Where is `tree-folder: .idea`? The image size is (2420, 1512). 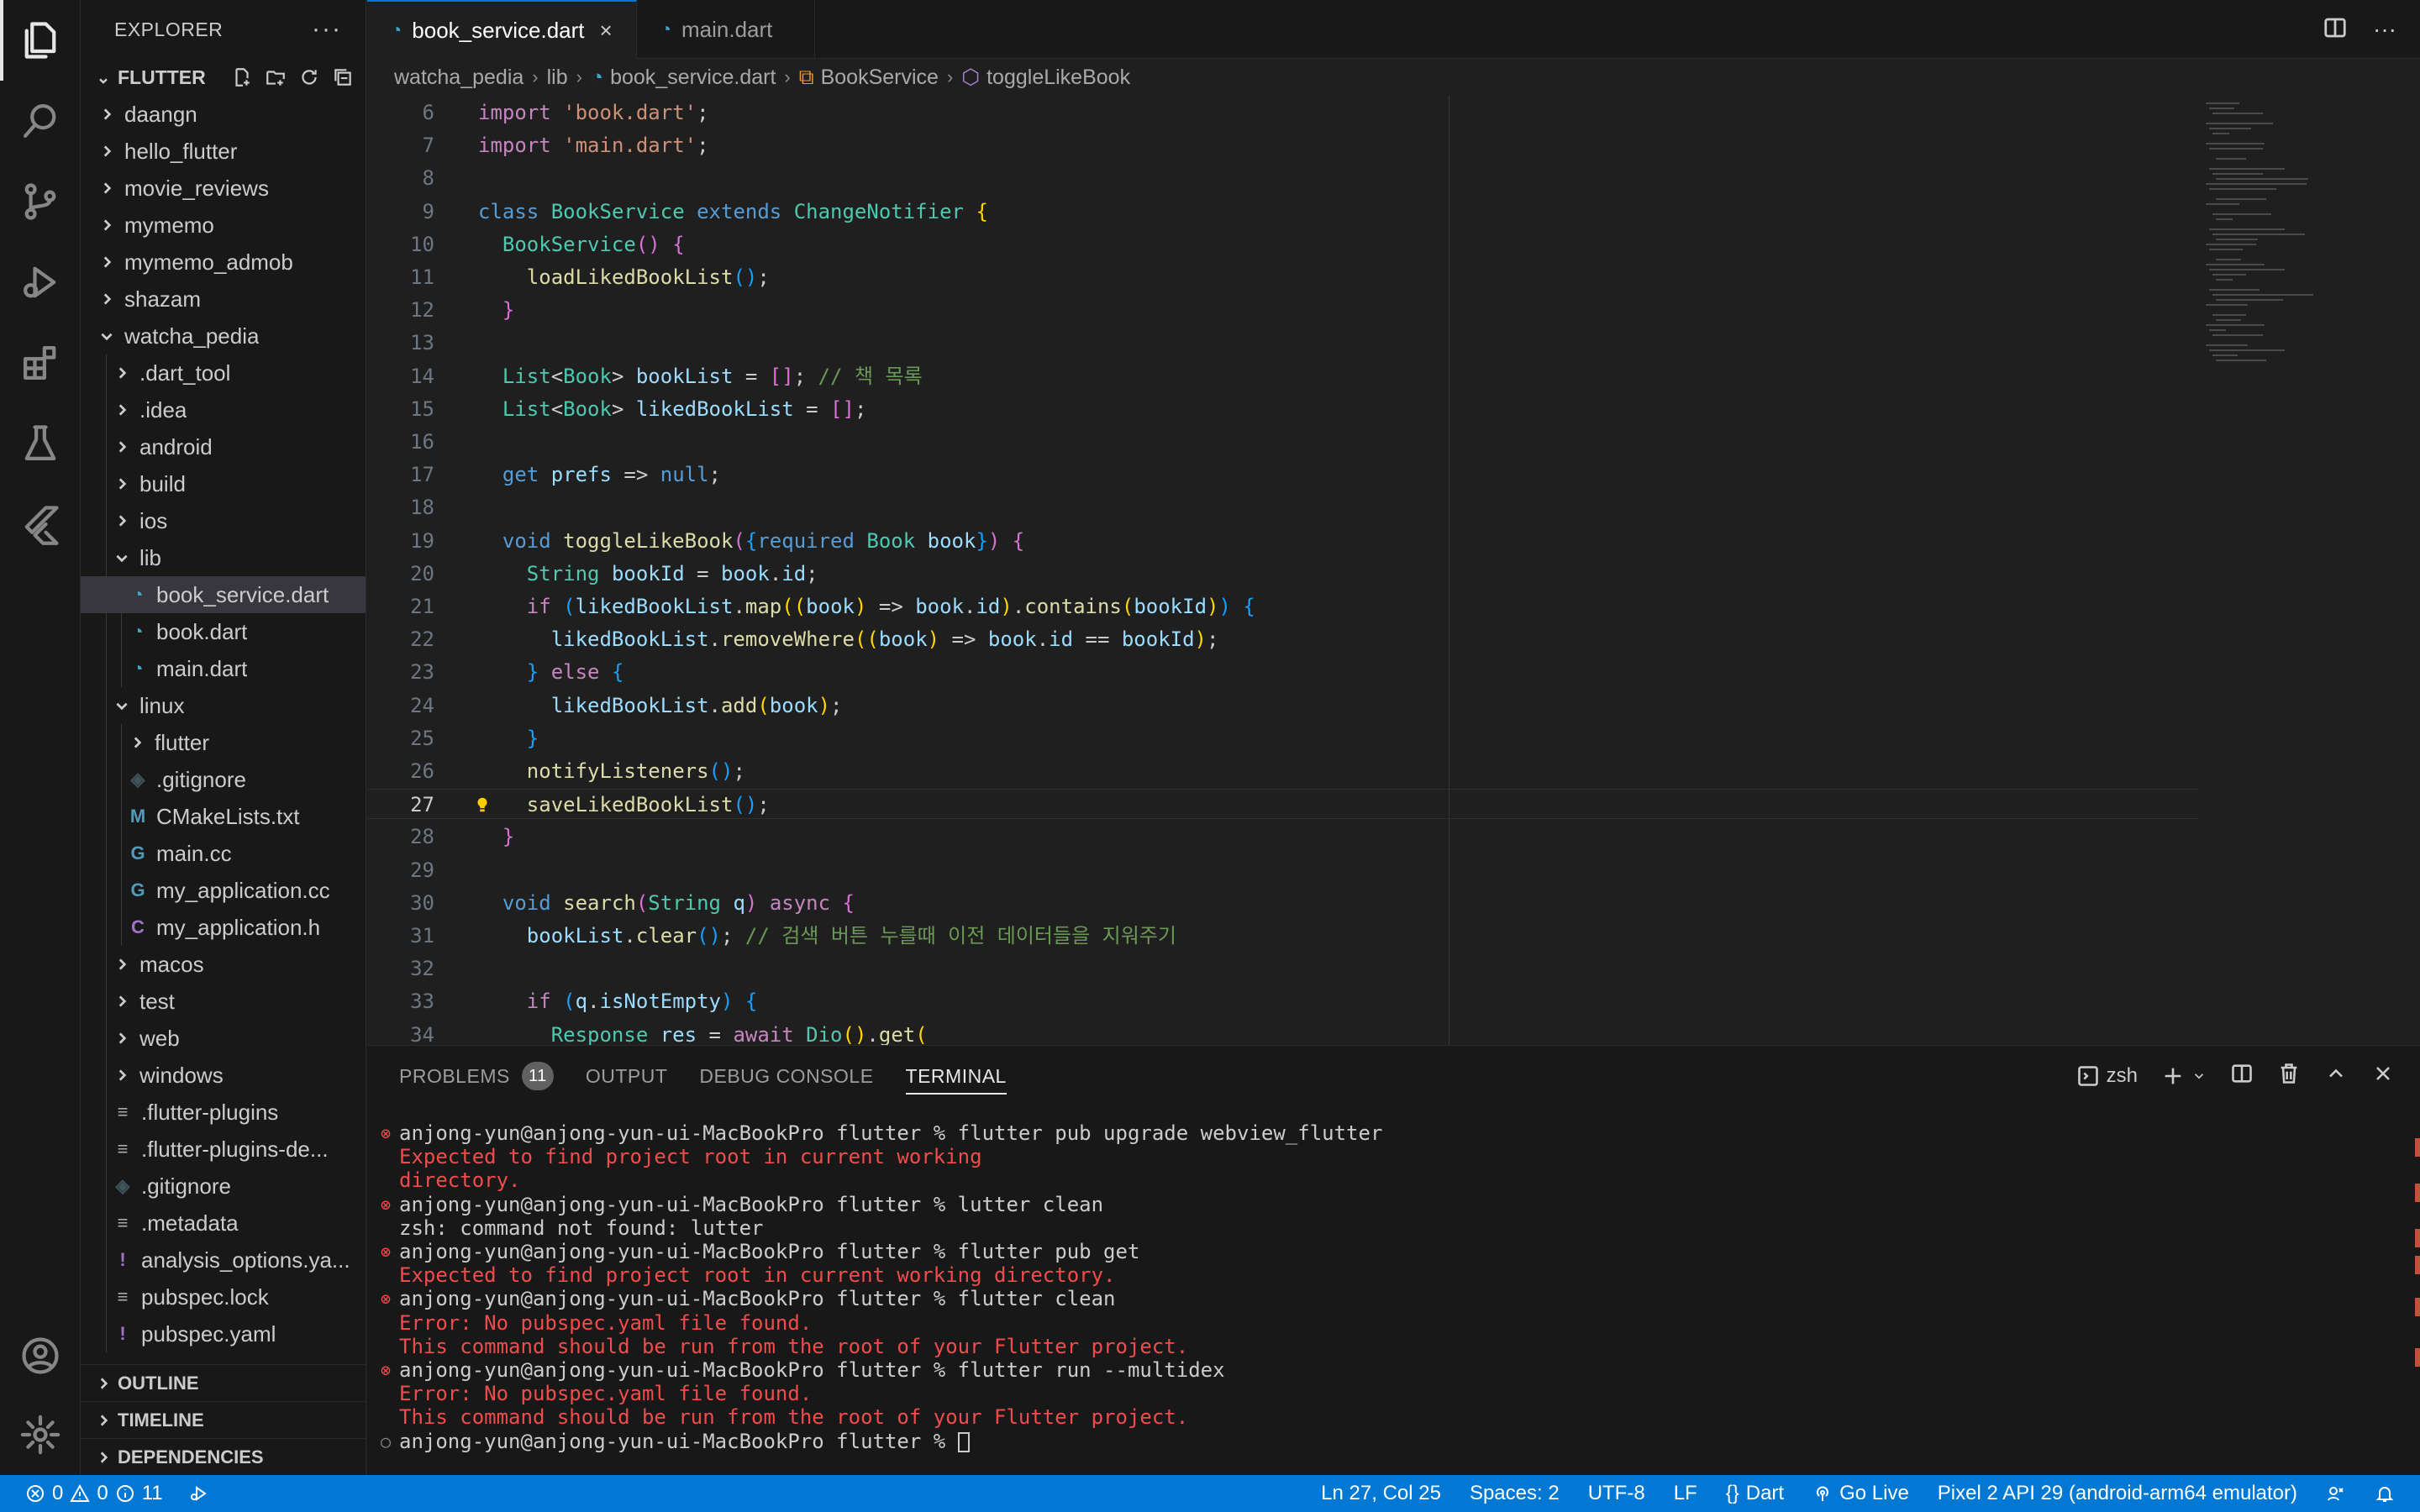
tree-folder: .idea is located at coordinates (224, 409).